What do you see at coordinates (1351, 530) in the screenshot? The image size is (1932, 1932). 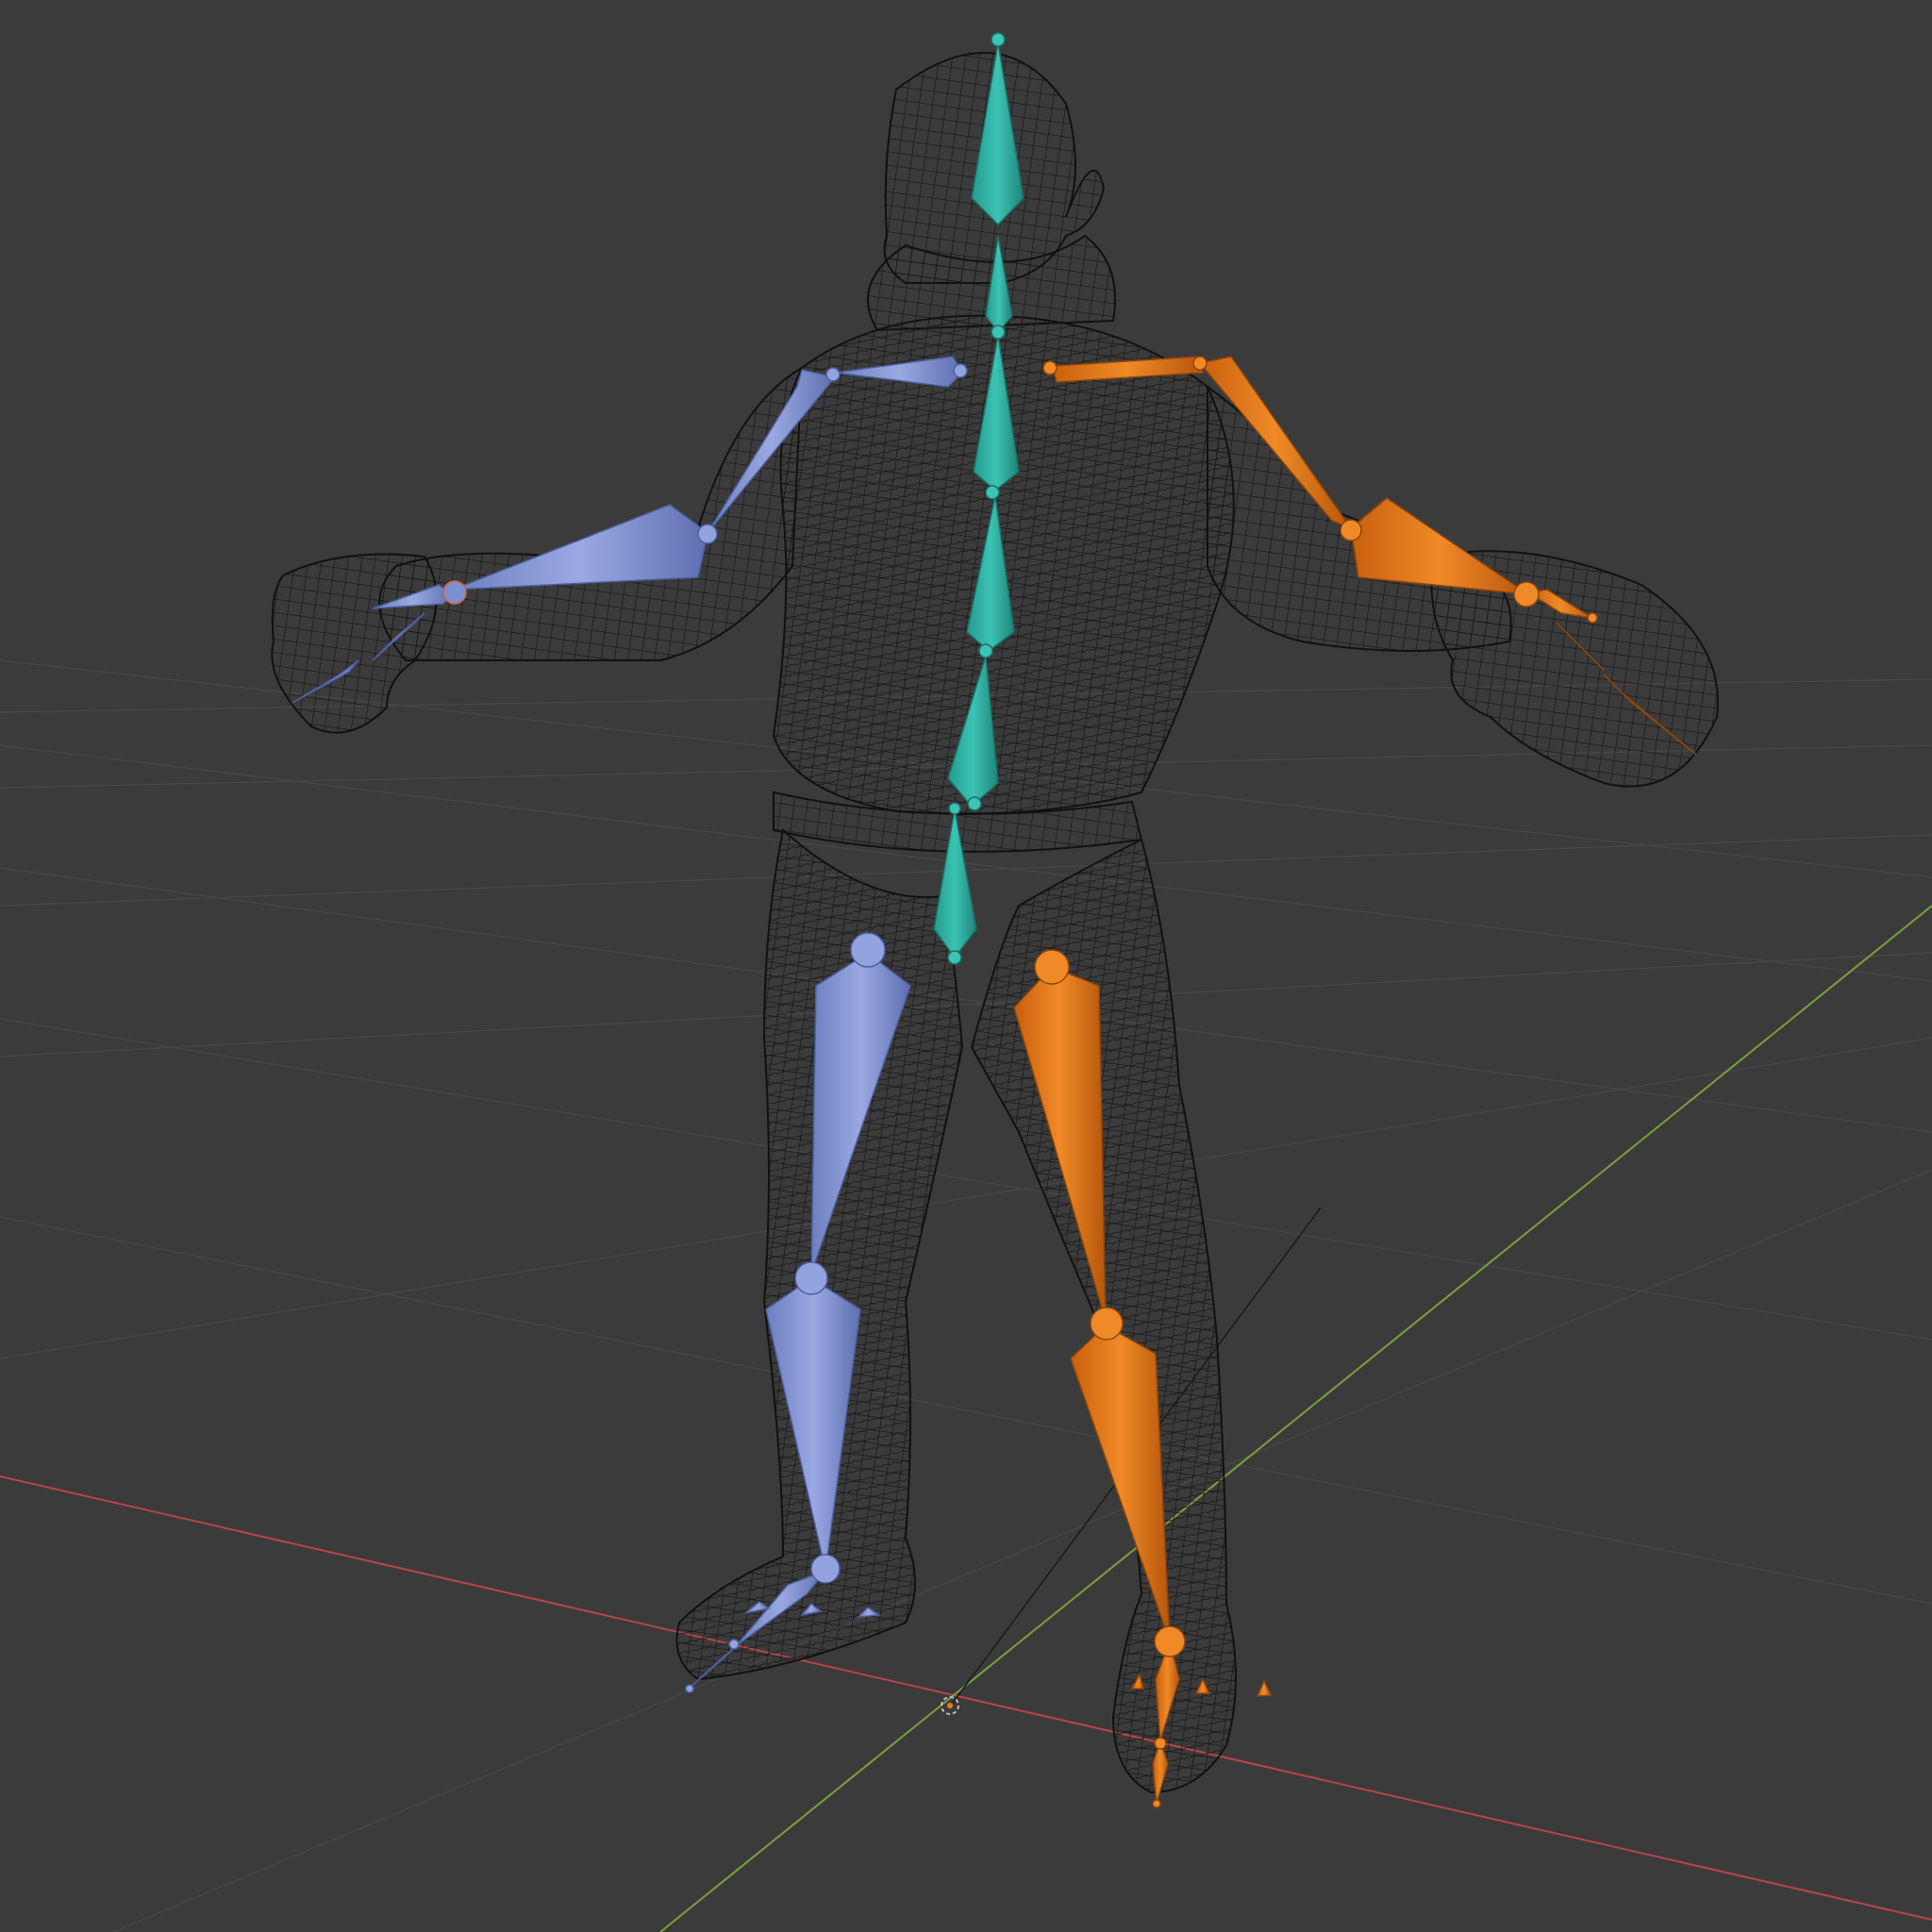 I see `joint-right-elbow` at bounding box center [1351, 530].